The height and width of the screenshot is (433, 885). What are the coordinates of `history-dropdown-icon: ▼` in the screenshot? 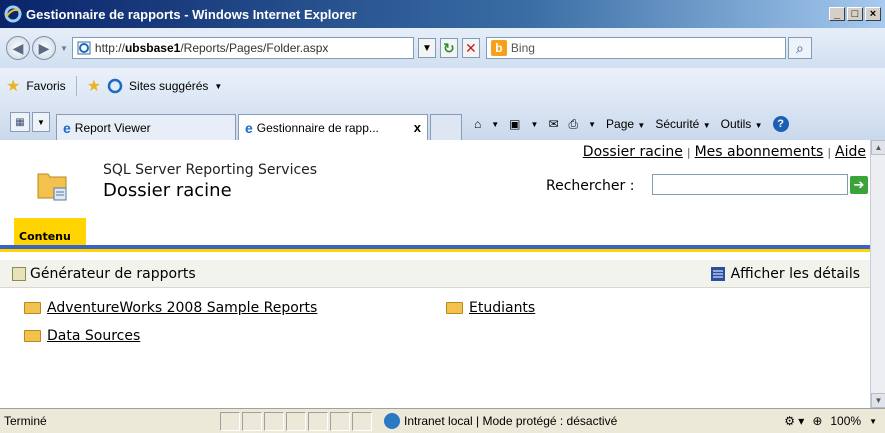 It's located at (64, 48).